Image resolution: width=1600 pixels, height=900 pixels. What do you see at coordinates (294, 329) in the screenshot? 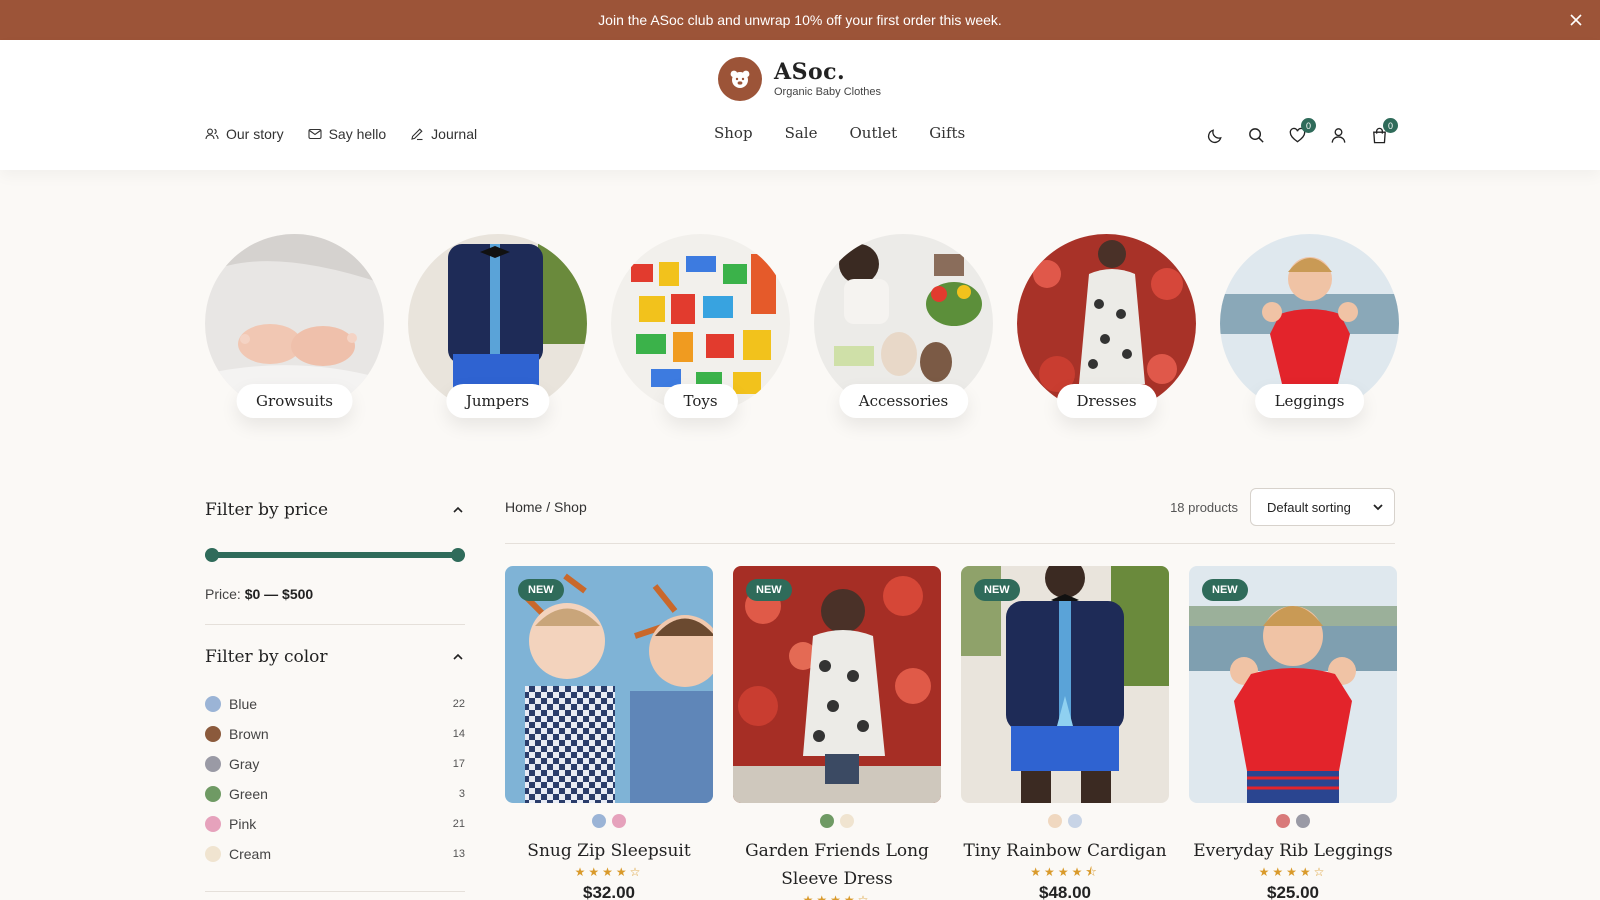
I see `category-growsuits: Growsuits` at bounding box center [294, 329].